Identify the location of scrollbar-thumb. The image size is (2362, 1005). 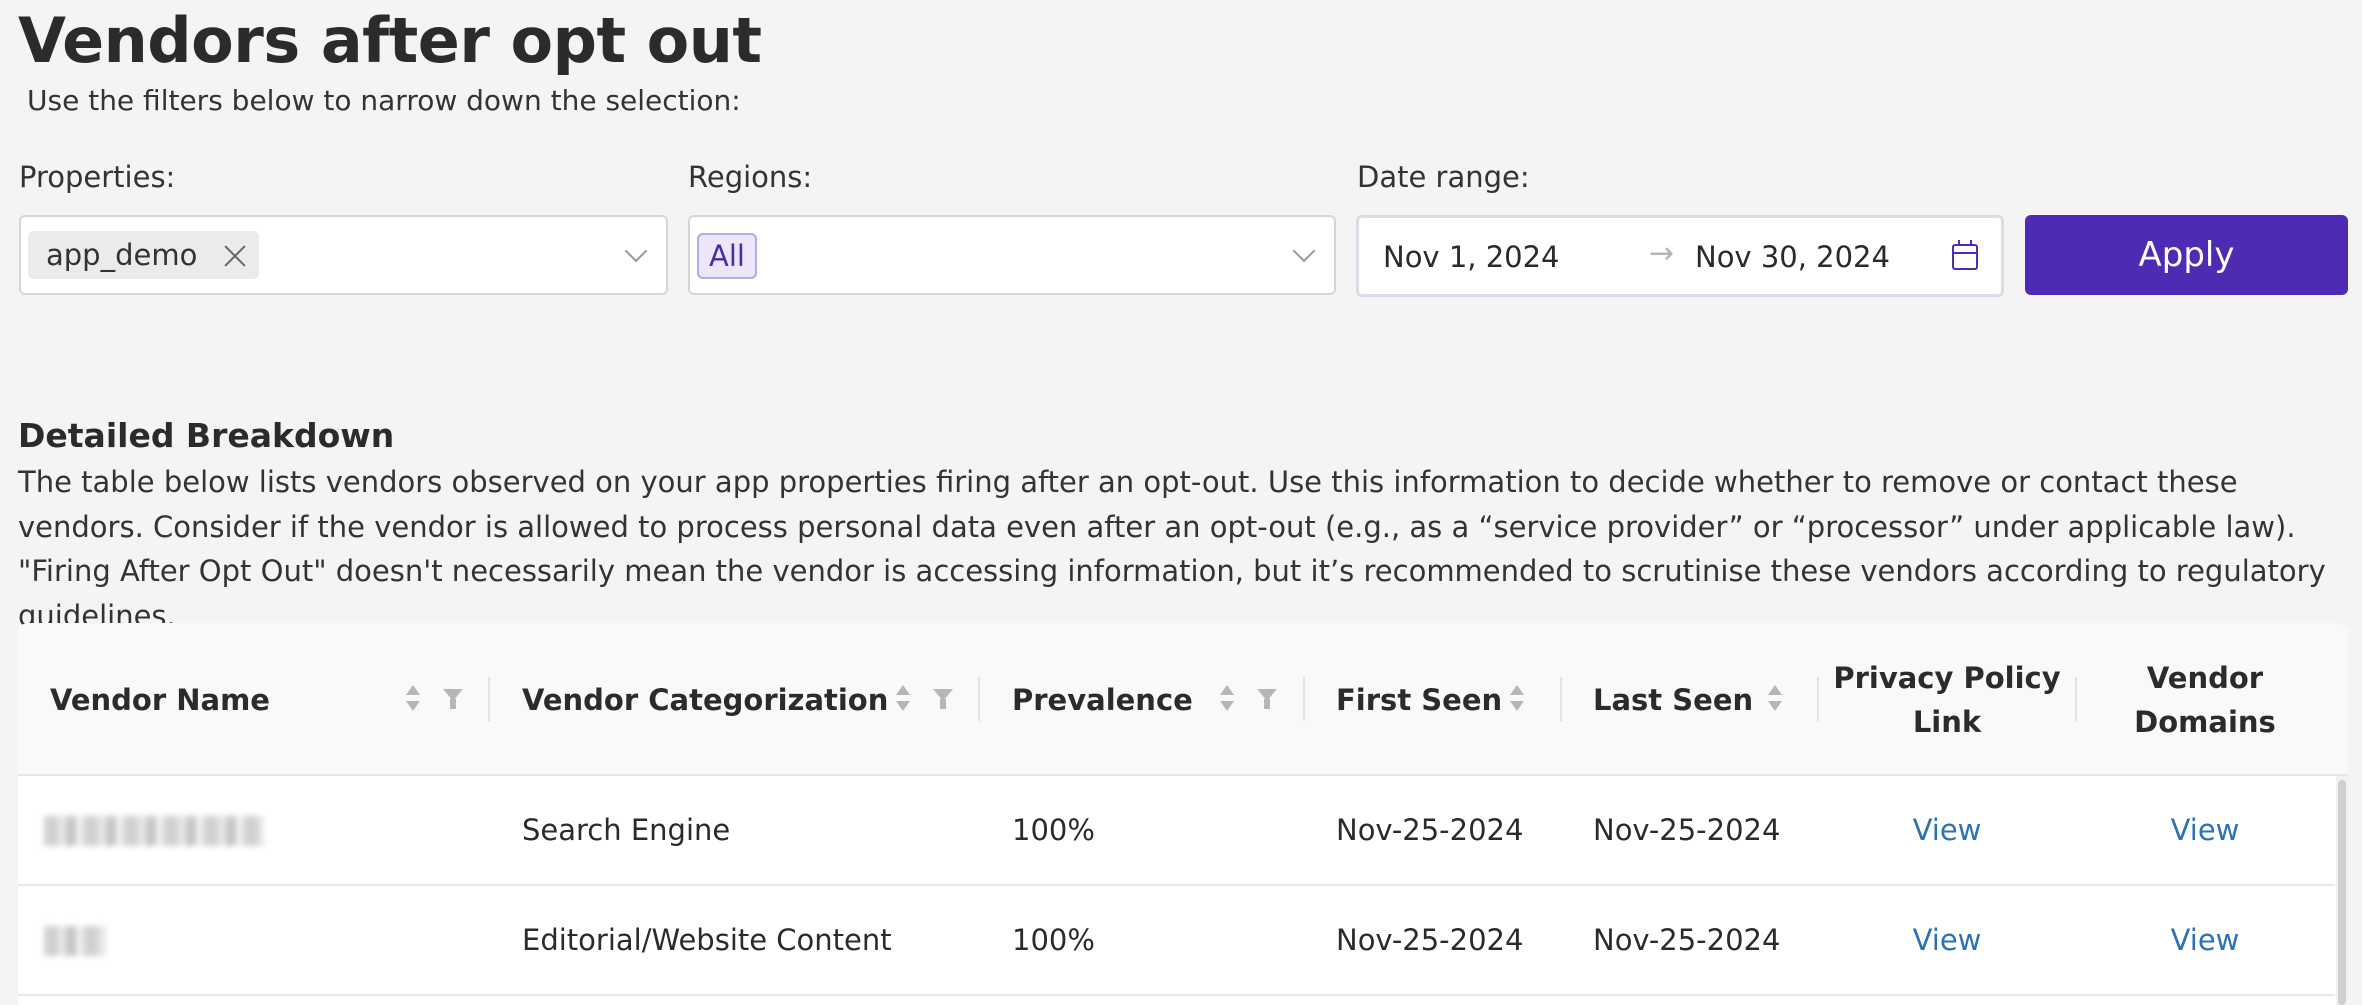
(2342, 892).